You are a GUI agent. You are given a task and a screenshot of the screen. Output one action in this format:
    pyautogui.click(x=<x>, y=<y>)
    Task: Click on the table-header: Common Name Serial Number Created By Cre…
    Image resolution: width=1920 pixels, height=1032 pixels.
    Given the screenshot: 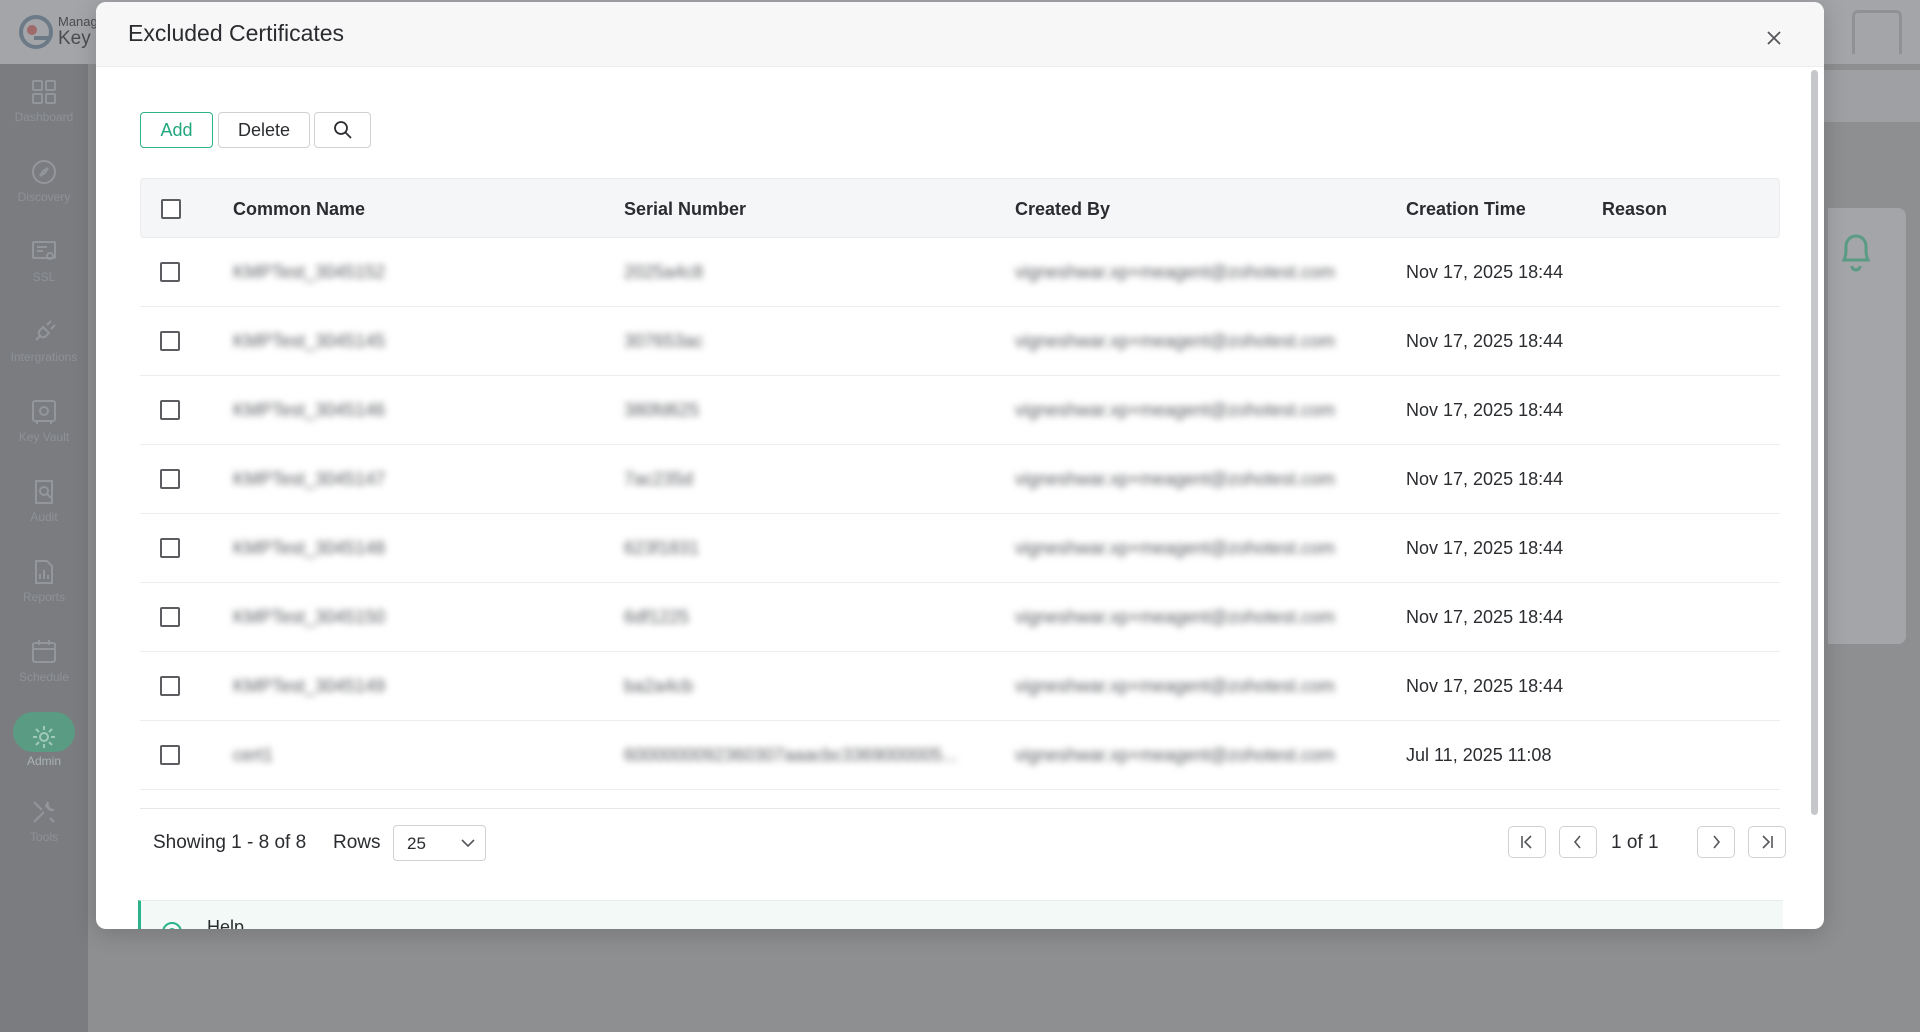 What is the action you would take?
    pyautogui.click(x=960, y=208)
    